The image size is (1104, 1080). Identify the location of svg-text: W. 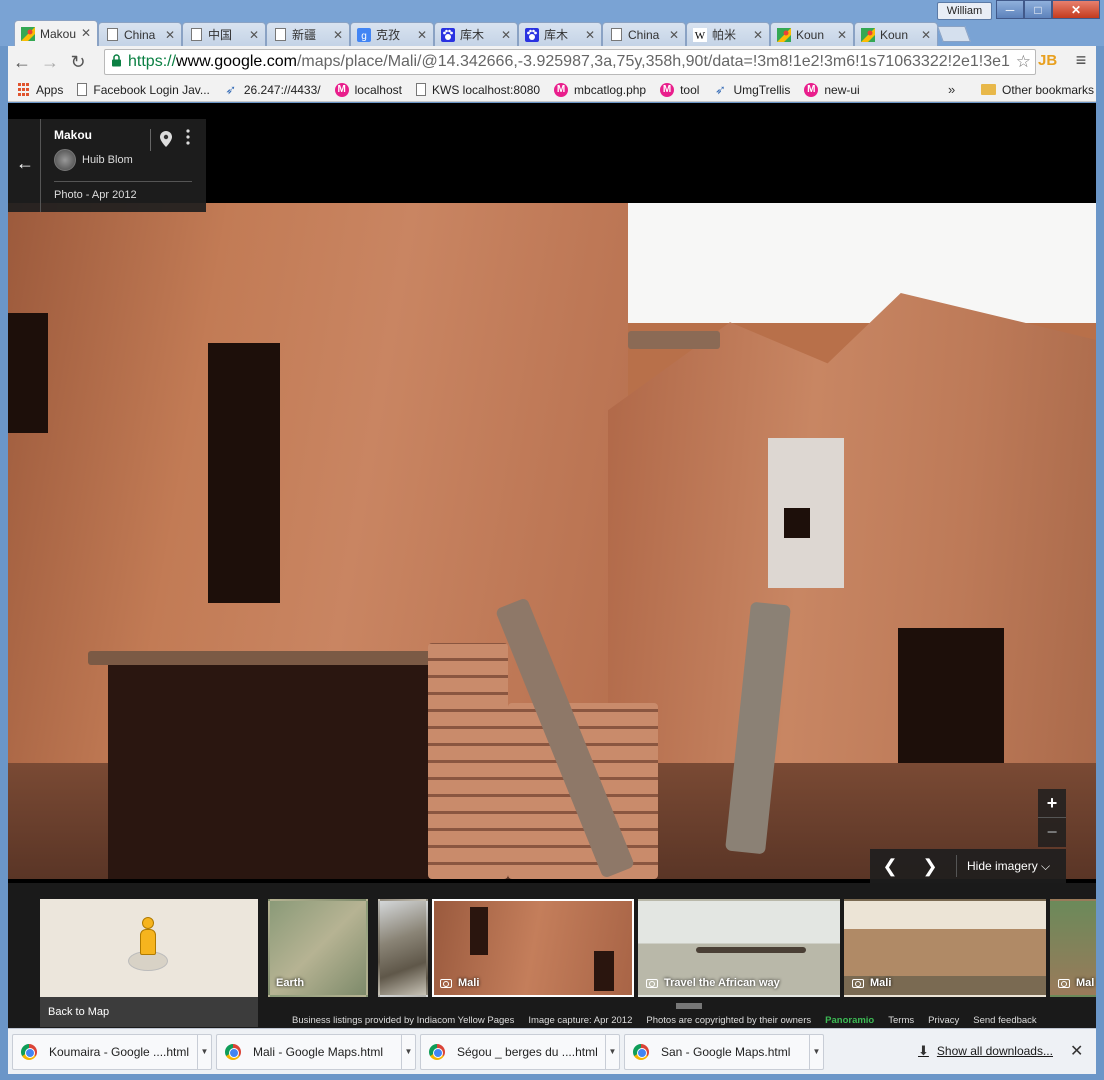
(700, 36).